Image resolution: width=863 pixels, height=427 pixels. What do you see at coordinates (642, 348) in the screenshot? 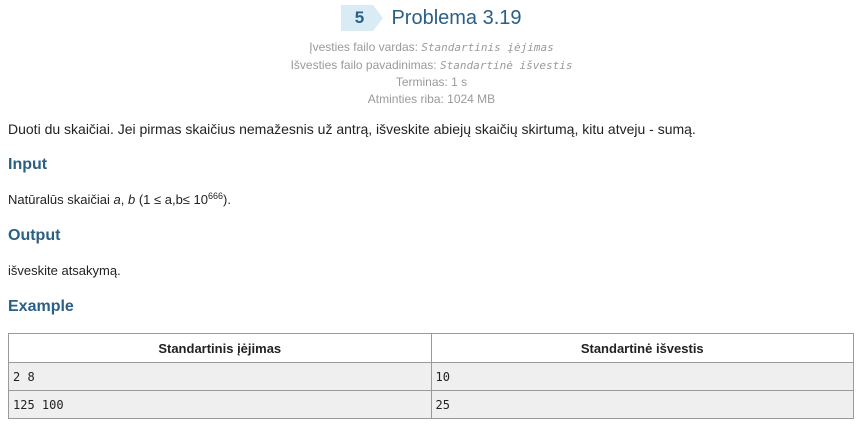
I see `example-header-output: Standartinė išvestis` at bounding box center [642, 348].